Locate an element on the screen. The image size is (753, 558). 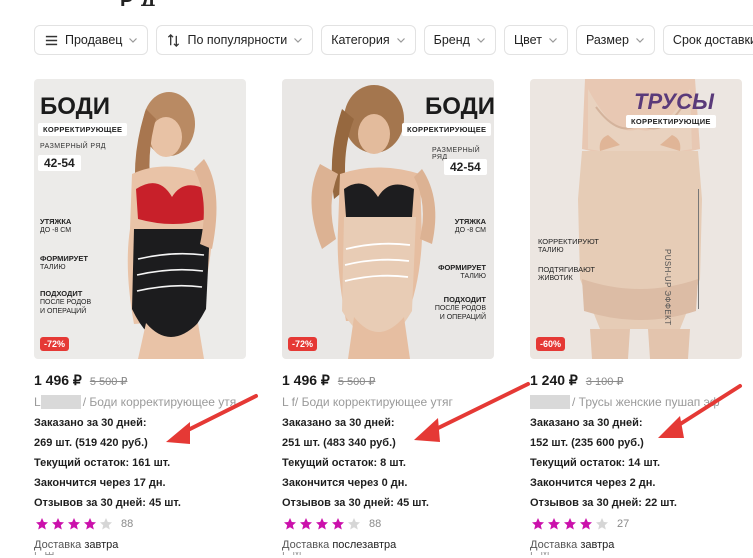
ordered-value: 251 шт. (483 340 руб.) is located at coordinates (339, 443).